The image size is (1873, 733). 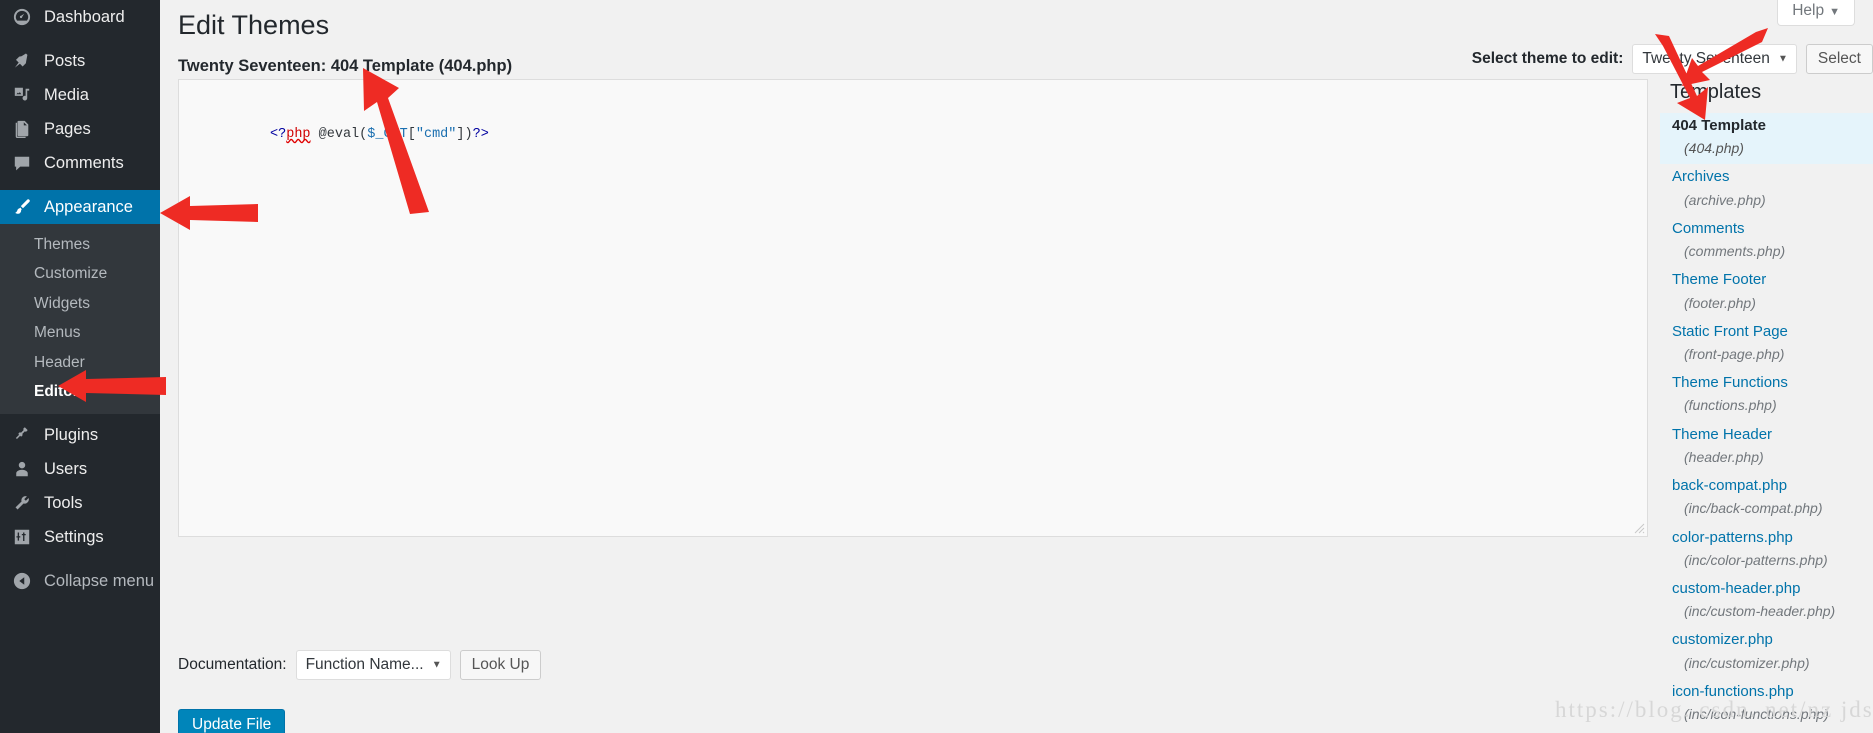 I want to click on template-filename: (footer.php), so click(x=1720, y=302).